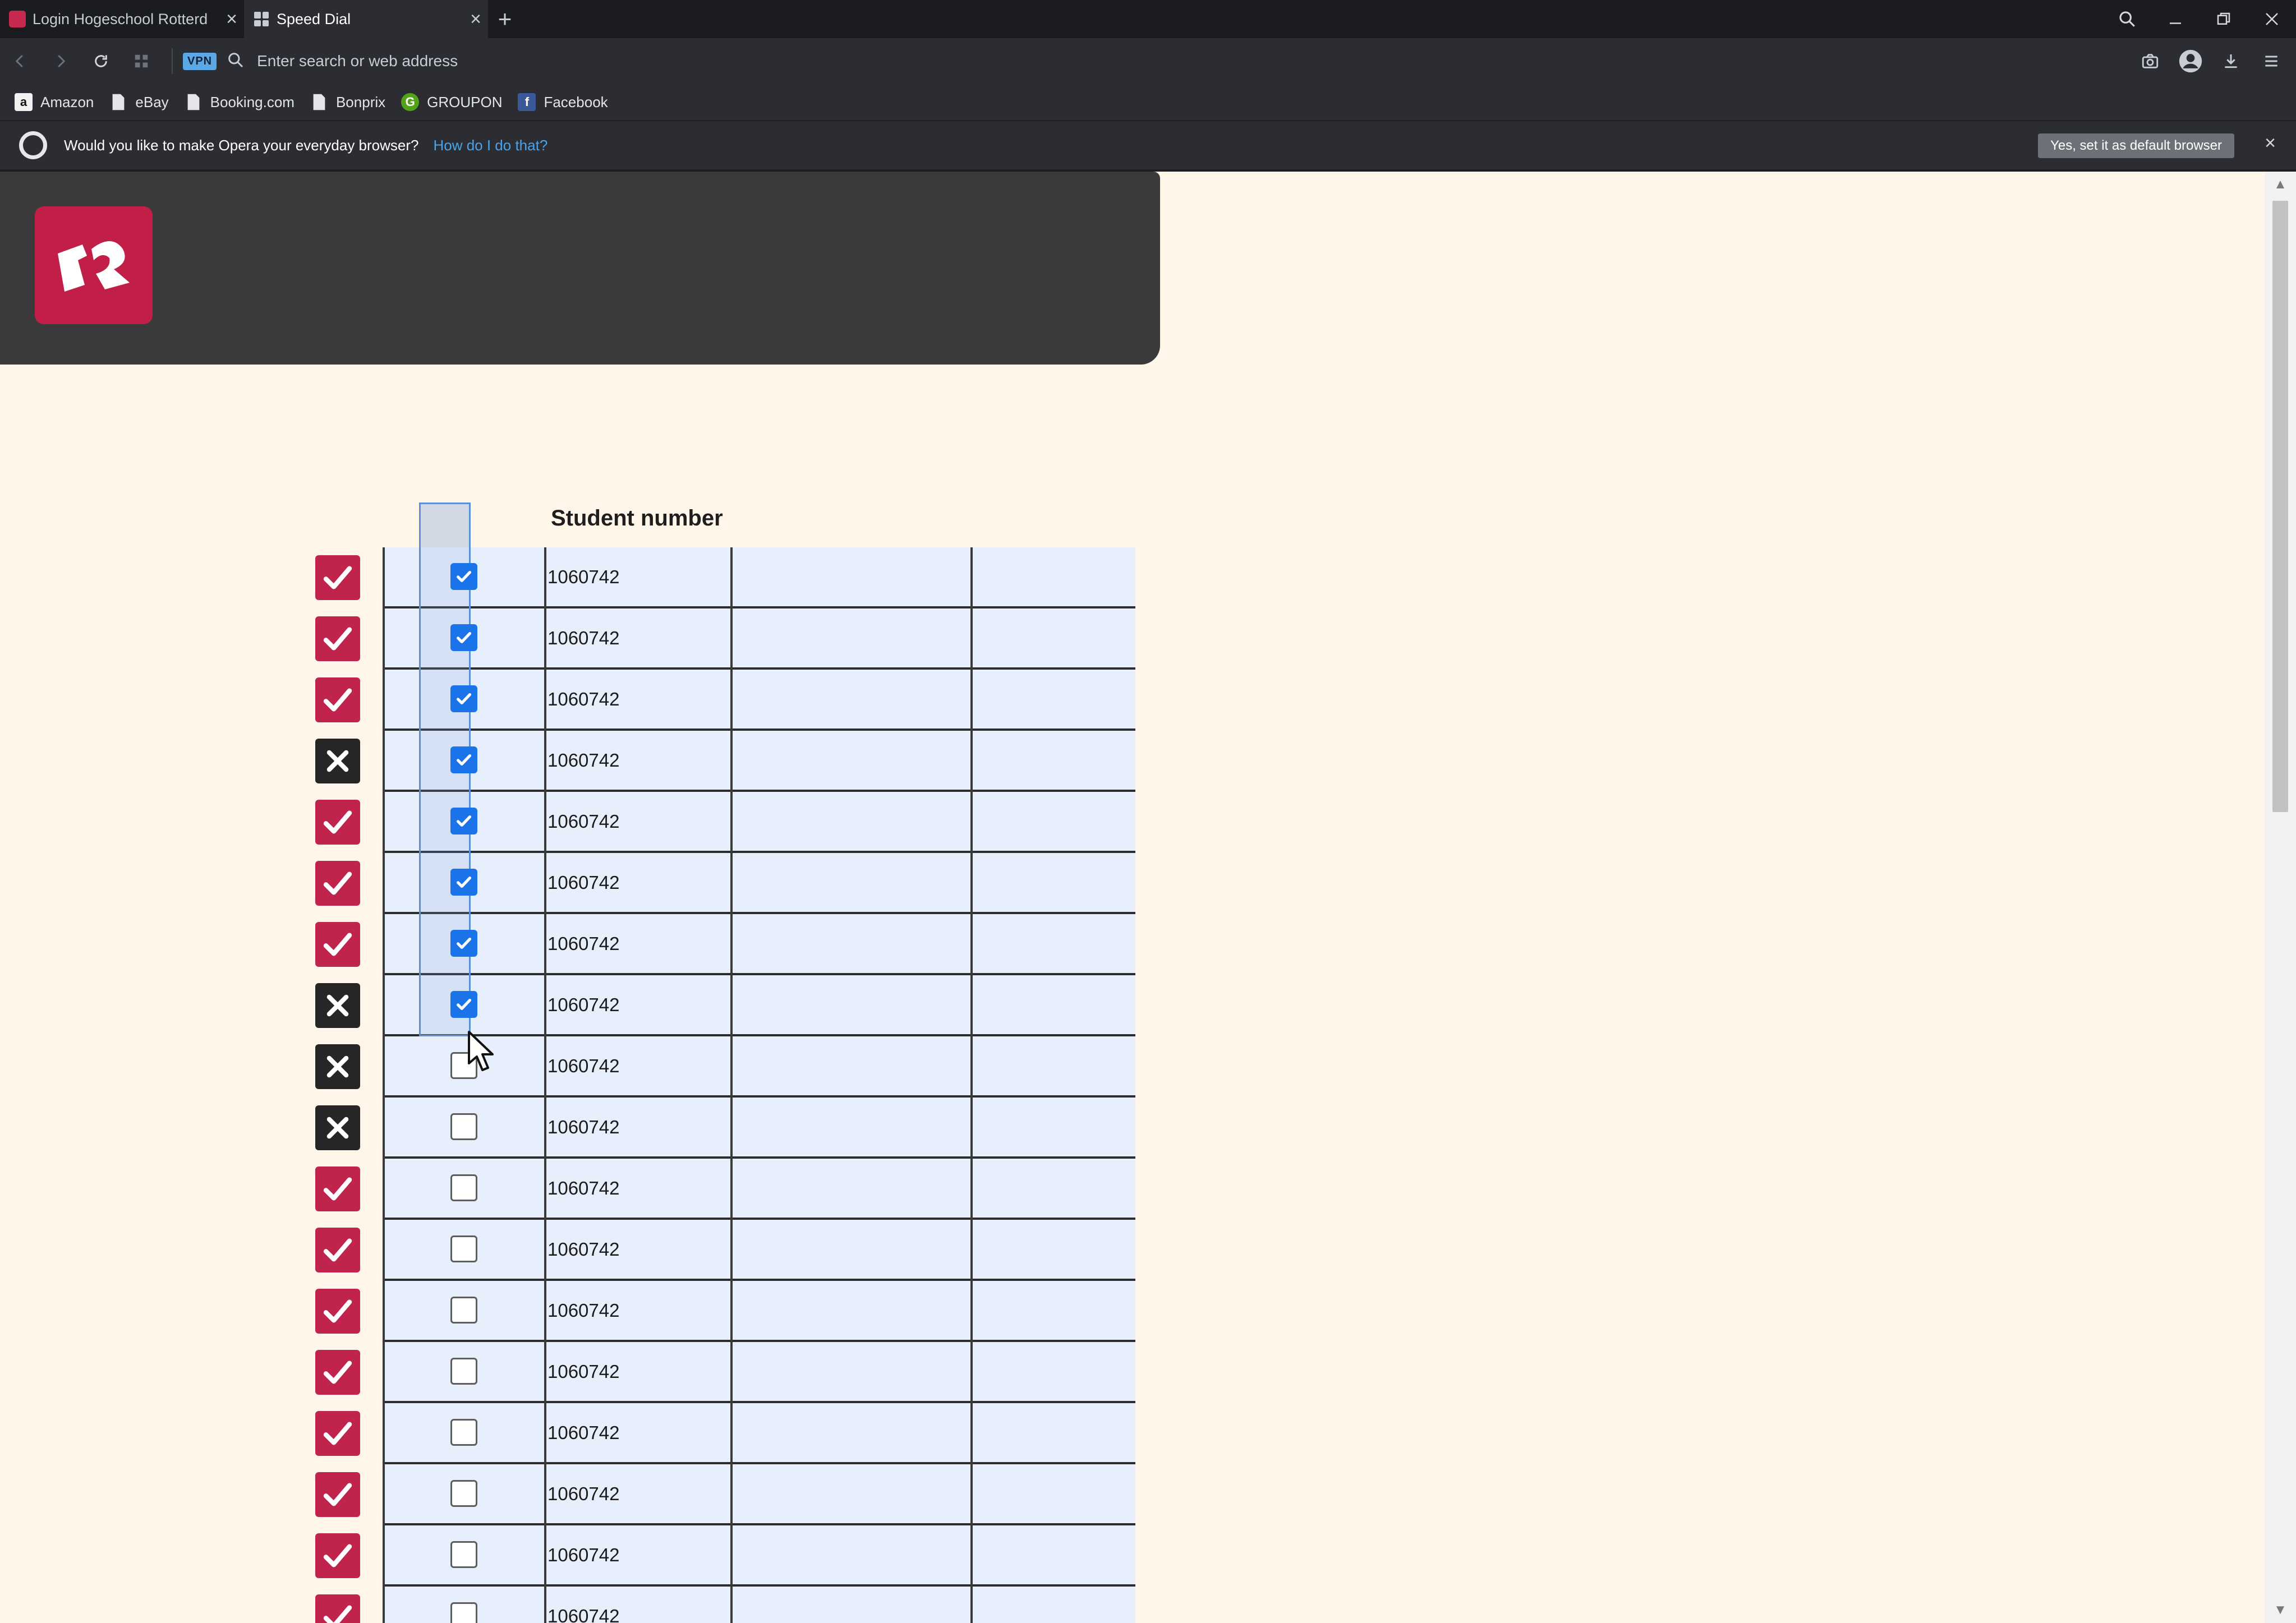 This screenshot has width=2296, height=1623. Describe the element at coordinates (360, 101) in the screenshot. I see `bookmark-label: Bonprix` at that location.